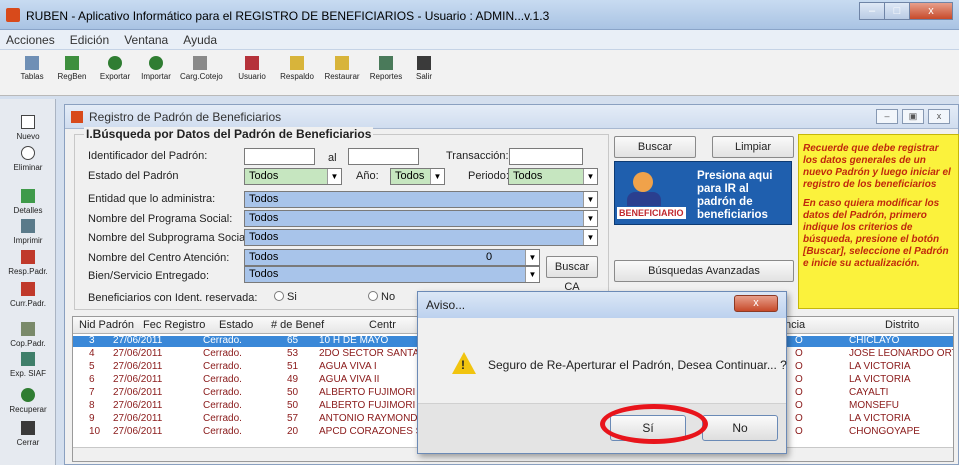 Image resolution: width=959 pixels, height=465 pixels. What do you see at coordinates (386, 76) in the screenshot?
I see `toolbar-label: Reportes` at bounding box center [386, 76].